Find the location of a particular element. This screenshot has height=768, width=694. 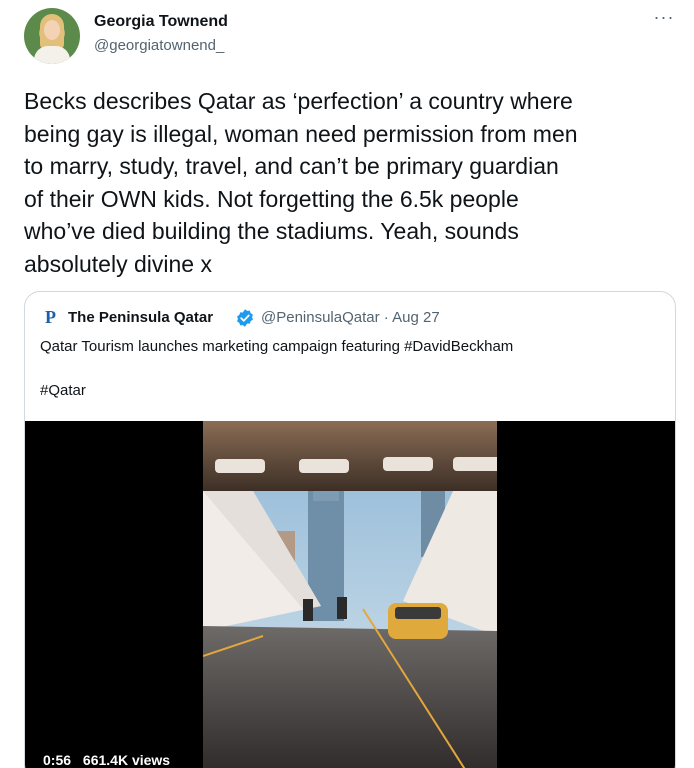

video-duration: 0:56 is located at coordinates (57, 760).